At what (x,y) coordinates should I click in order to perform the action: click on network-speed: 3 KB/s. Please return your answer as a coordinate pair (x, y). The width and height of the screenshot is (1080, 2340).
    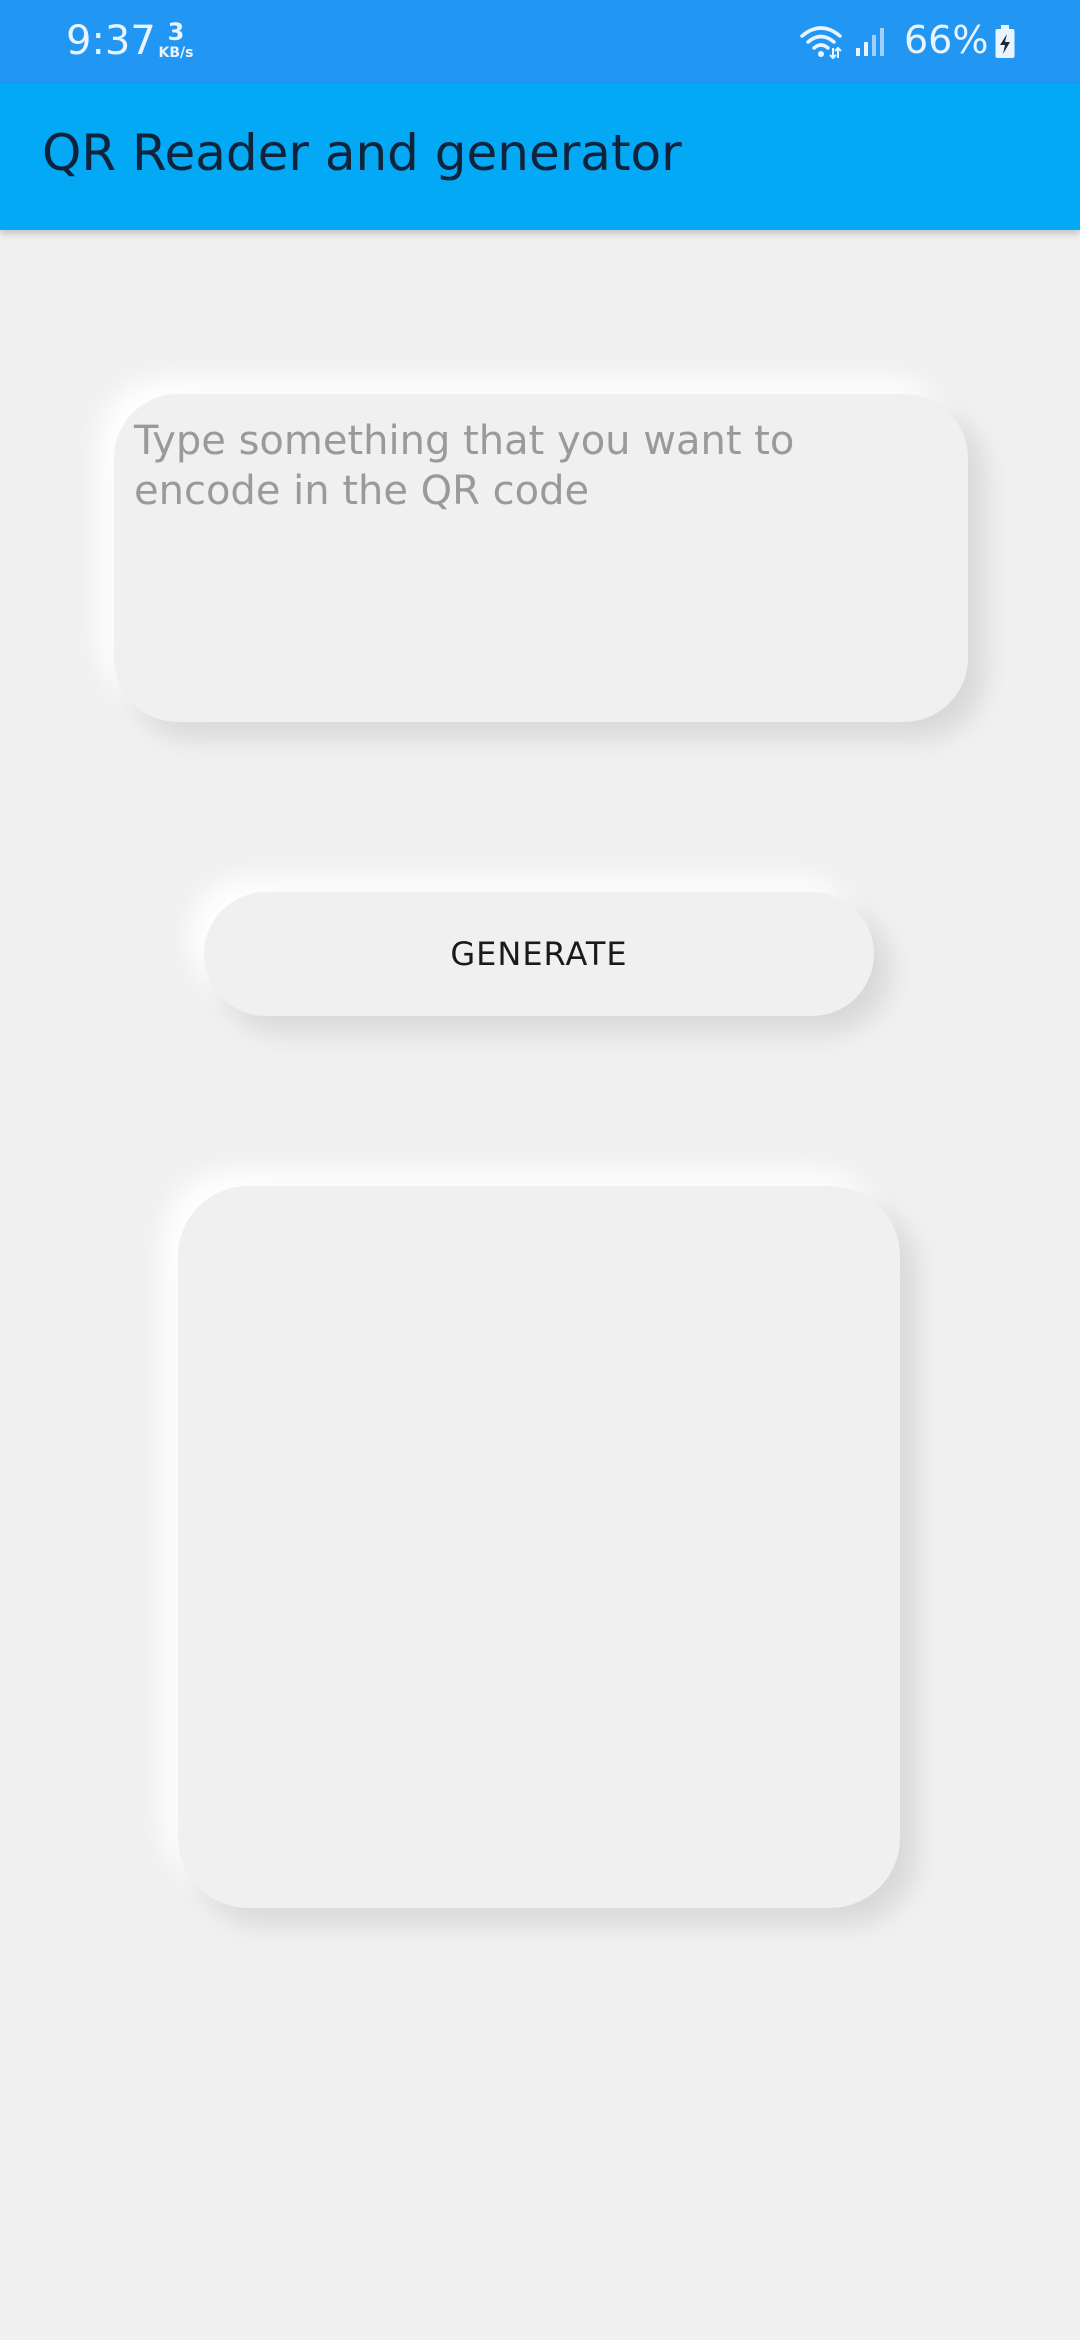
    Looking at the image, I should click on (176, 40).